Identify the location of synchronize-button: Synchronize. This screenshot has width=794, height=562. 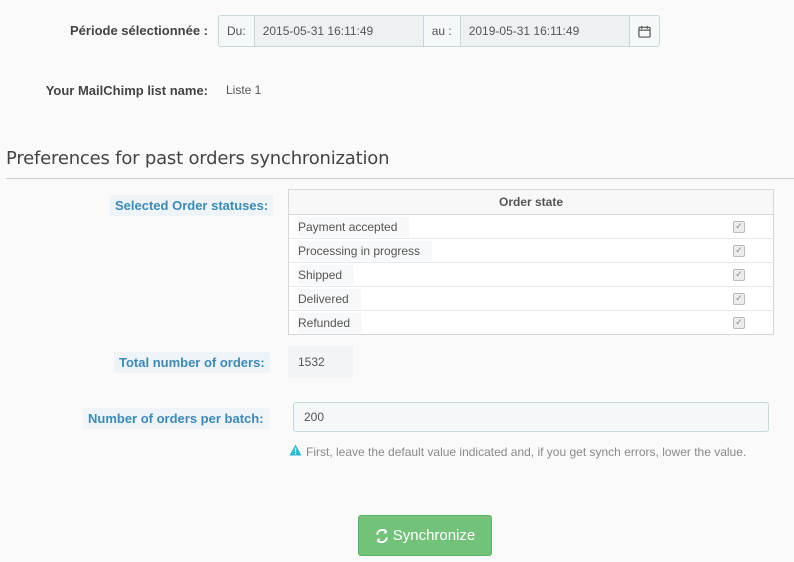
(425, 535).